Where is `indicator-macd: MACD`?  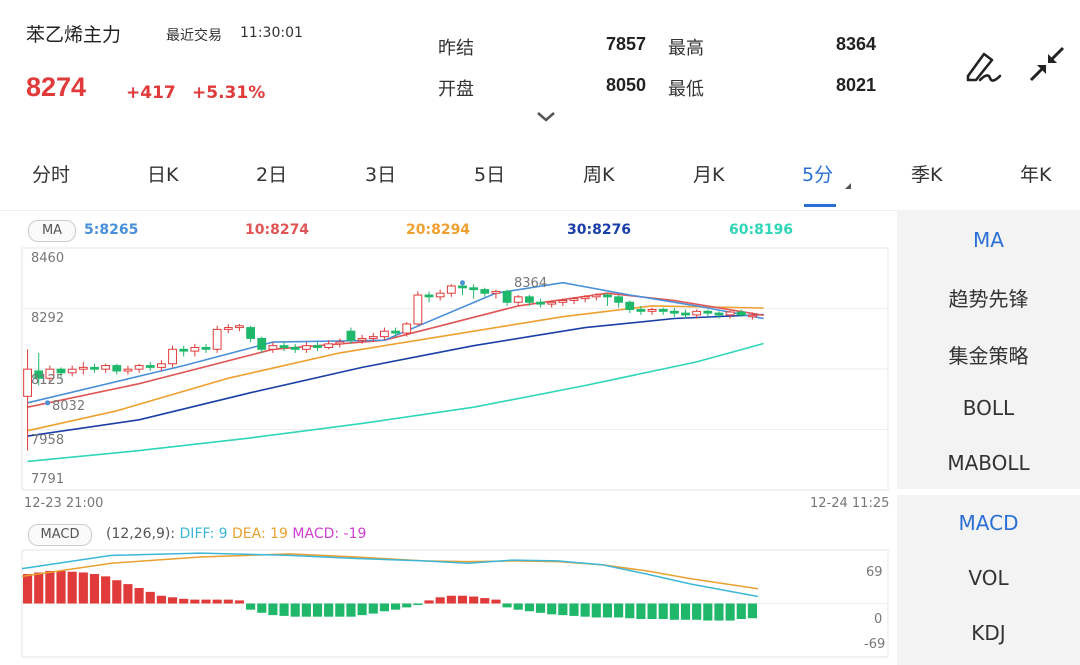
indicator-macd: MACD is located at coordinates (988, 523).